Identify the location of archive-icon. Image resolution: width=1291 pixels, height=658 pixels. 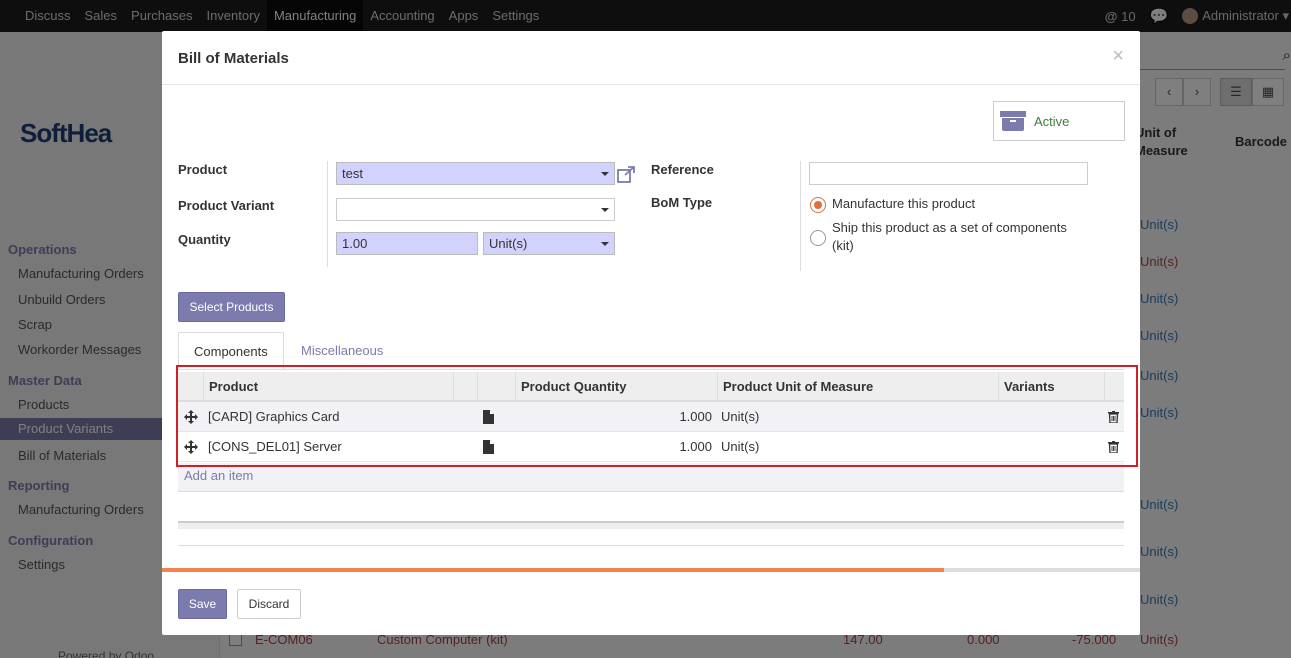
(1013, 121).